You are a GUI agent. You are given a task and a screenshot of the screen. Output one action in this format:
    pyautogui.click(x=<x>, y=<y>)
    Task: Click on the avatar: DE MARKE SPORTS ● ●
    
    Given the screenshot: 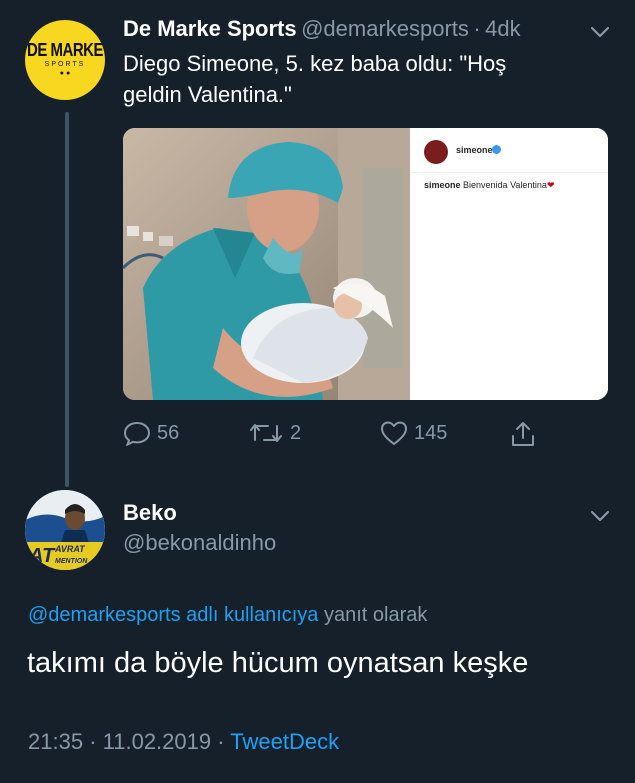 What is the action you would take?
    pyautogui.click(x=65, y=60)
    